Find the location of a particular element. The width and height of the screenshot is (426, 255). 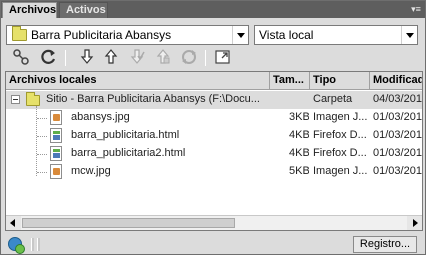

site-select: Barra Publicitaria Abansys is located at coordinates (127, 35).